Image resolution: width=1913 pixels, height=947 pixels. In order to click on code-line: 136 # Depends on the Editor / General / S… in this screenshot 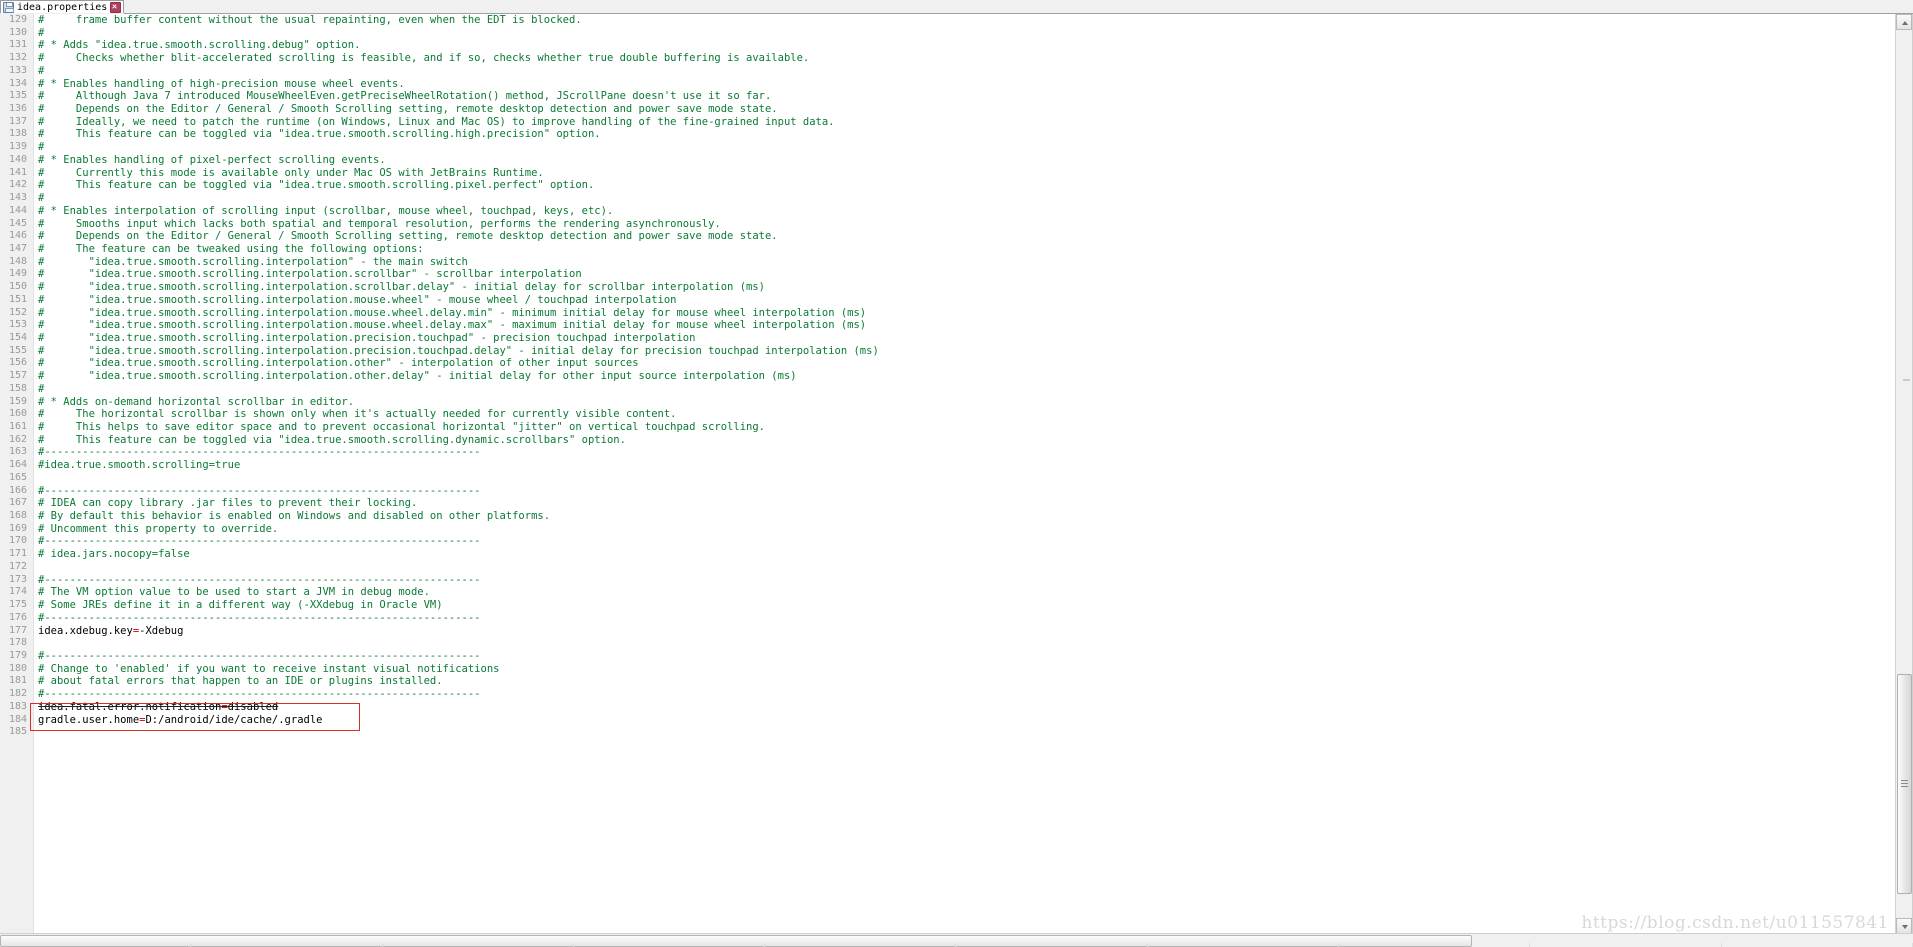, I will do `click(948, 109)`.